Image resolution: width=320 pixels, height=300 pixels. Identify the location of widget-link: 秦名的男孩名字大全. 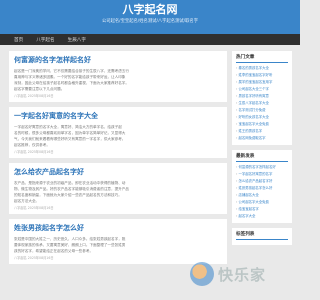
(262, 68).